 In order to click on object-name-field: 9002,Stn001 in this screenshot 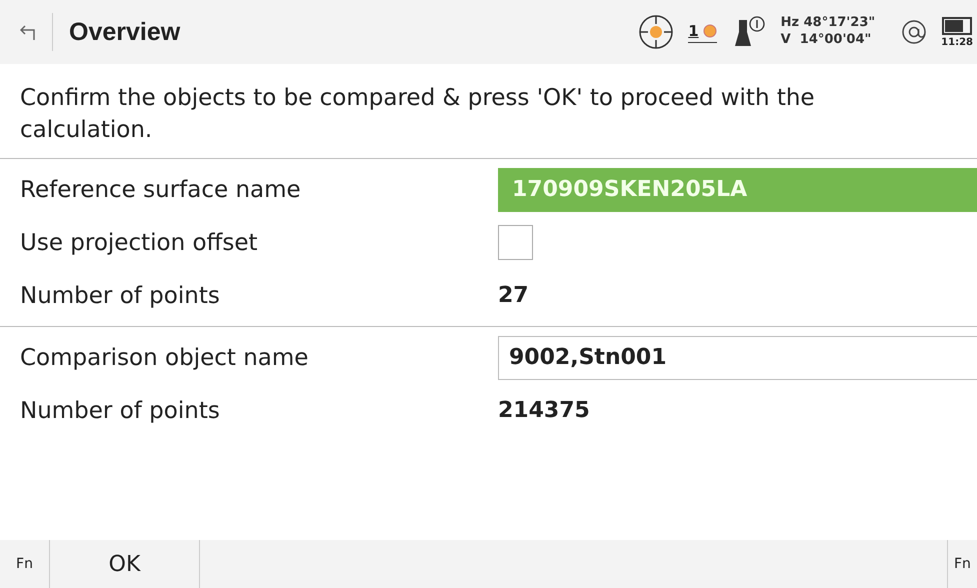, I will do `click(737, 358)`.